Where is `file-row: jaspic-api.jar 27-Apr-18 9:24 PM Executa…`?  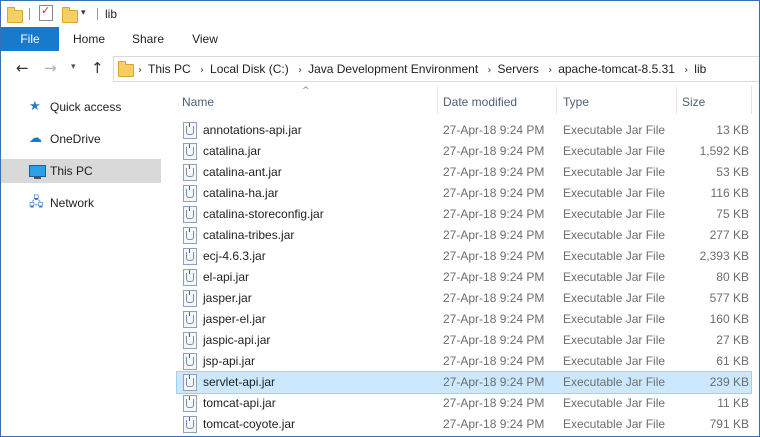 file-row: jaspic-api.jar 27-Apr-18 9:24 PM Executa… is located at coordinates (464, 340).